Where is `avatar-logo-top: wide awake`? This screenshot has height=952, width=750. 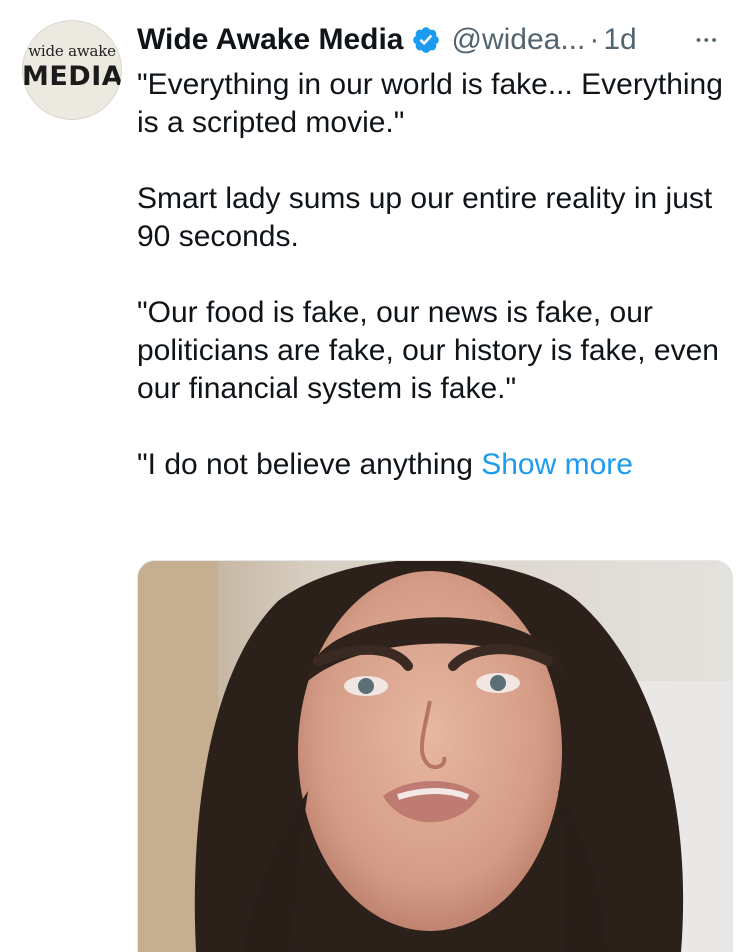
avatar-logo-top: wide awake is located at coordinates (72, 51).